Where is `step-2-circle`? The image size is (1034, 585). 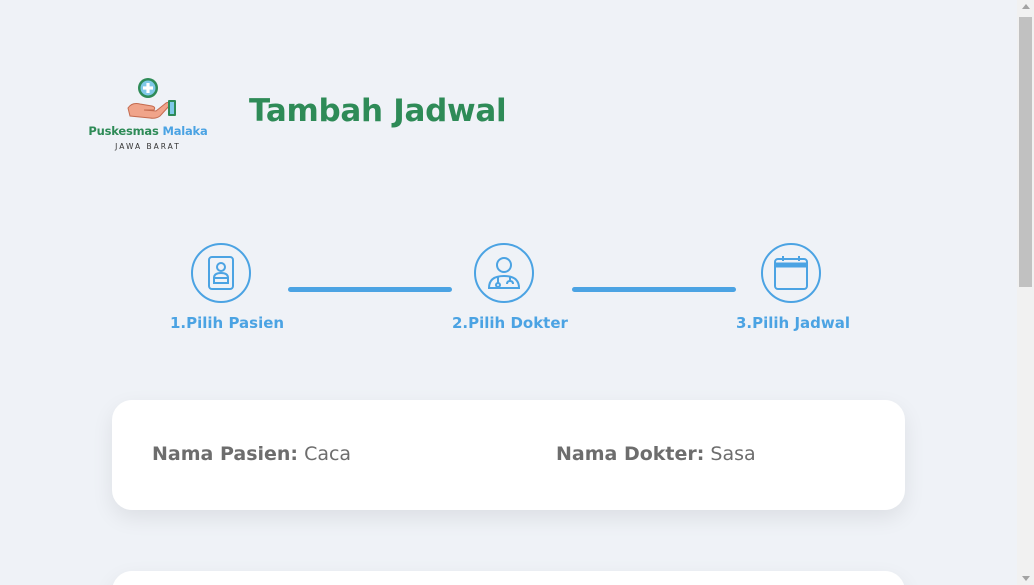 step-2-circle is located at coordinates (504, 273).